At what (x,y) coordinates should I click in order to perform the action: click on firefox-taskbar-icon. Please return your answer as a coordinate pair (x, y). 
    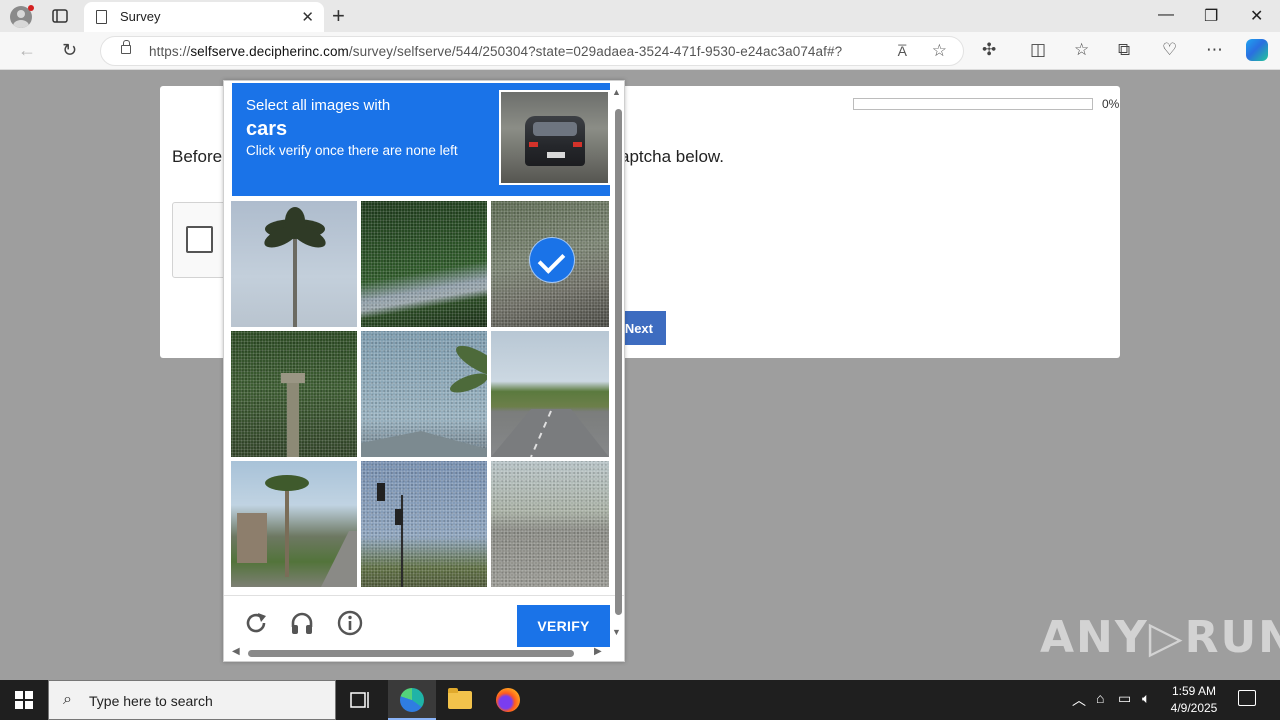
    Looking at the image, I should click on (508, 700).